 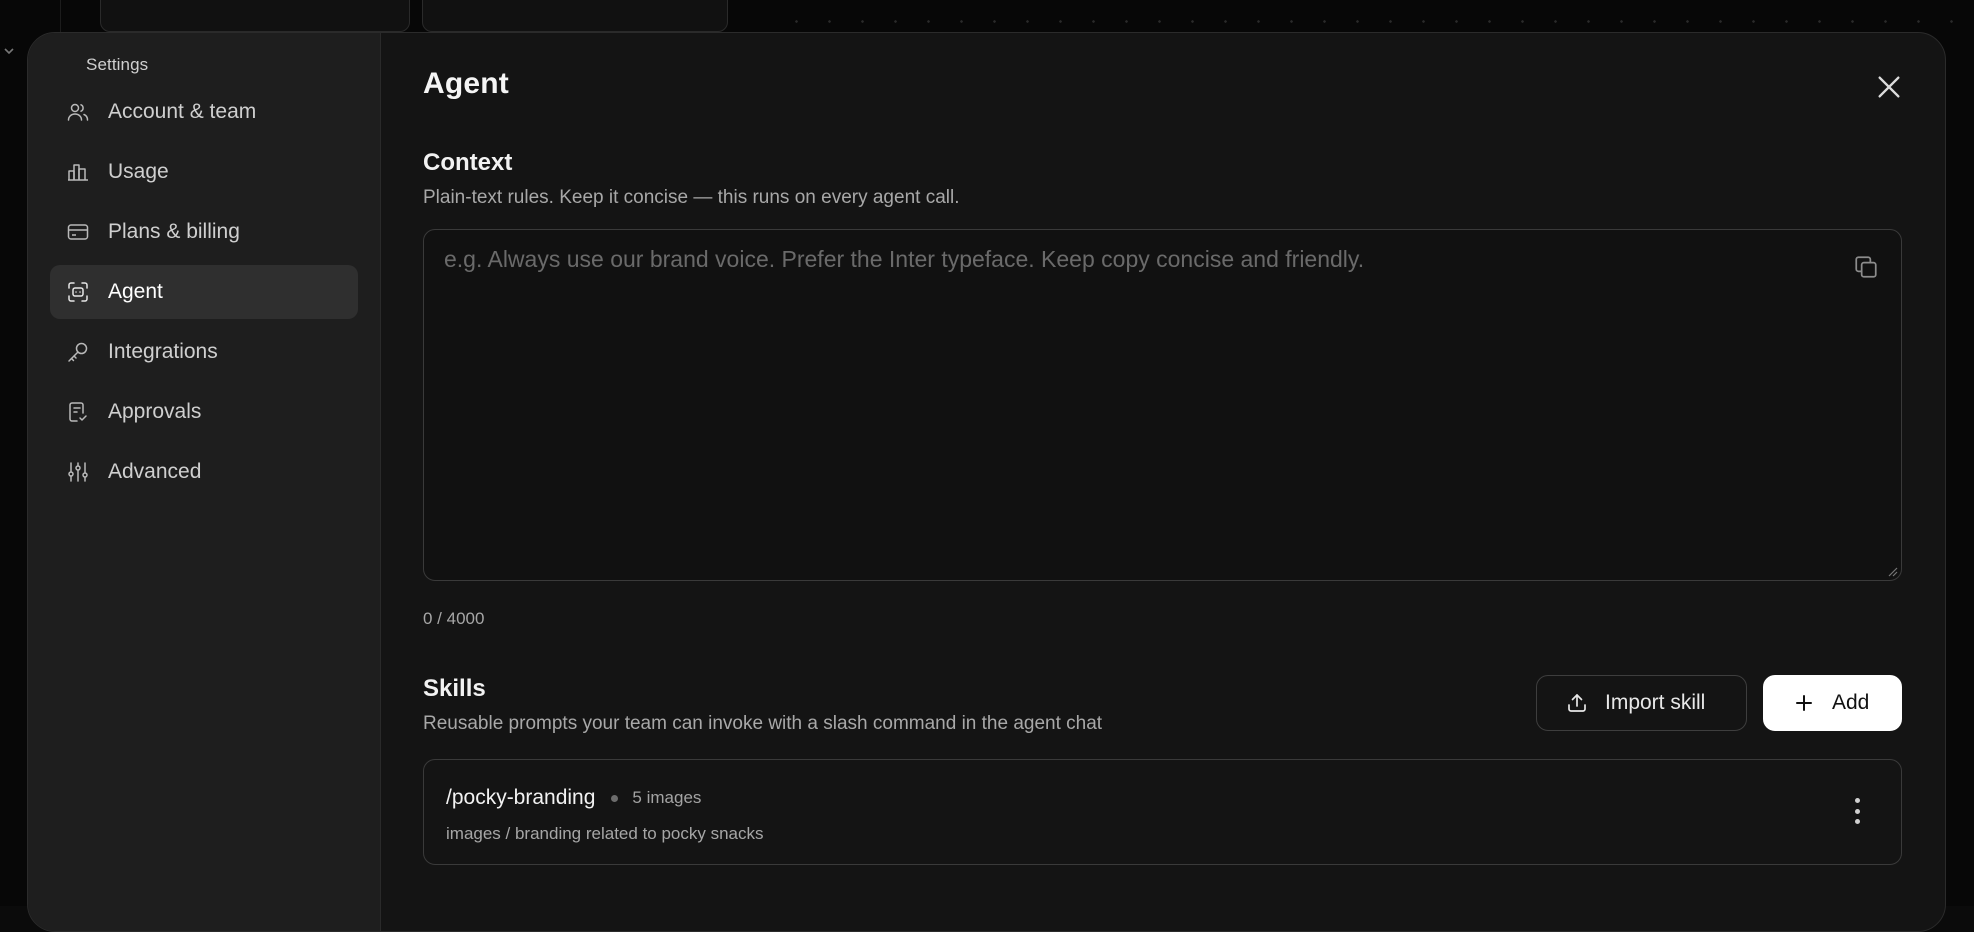 What do you see at coordinates (1163, 163) in the screenshot?
I see `context-heading: Context` at bounding box center [1163, 163].